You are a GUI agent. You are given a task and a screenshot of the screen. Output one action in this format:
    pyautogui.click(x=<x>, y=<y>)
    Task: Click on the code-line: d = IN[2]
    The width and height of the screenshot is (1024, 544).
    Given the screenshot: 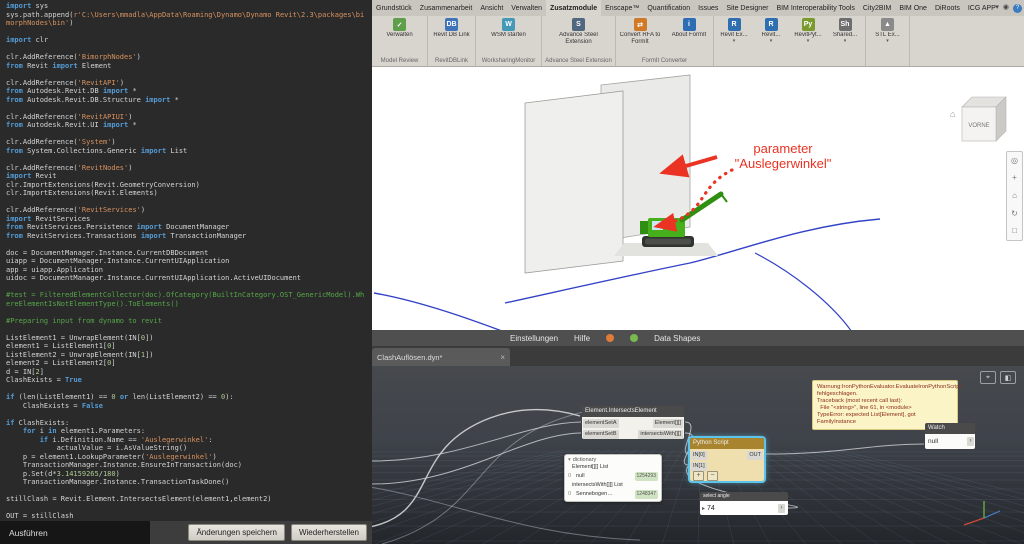 What is the action you would take?
    pyautogui.click(x=25, y=371)
    